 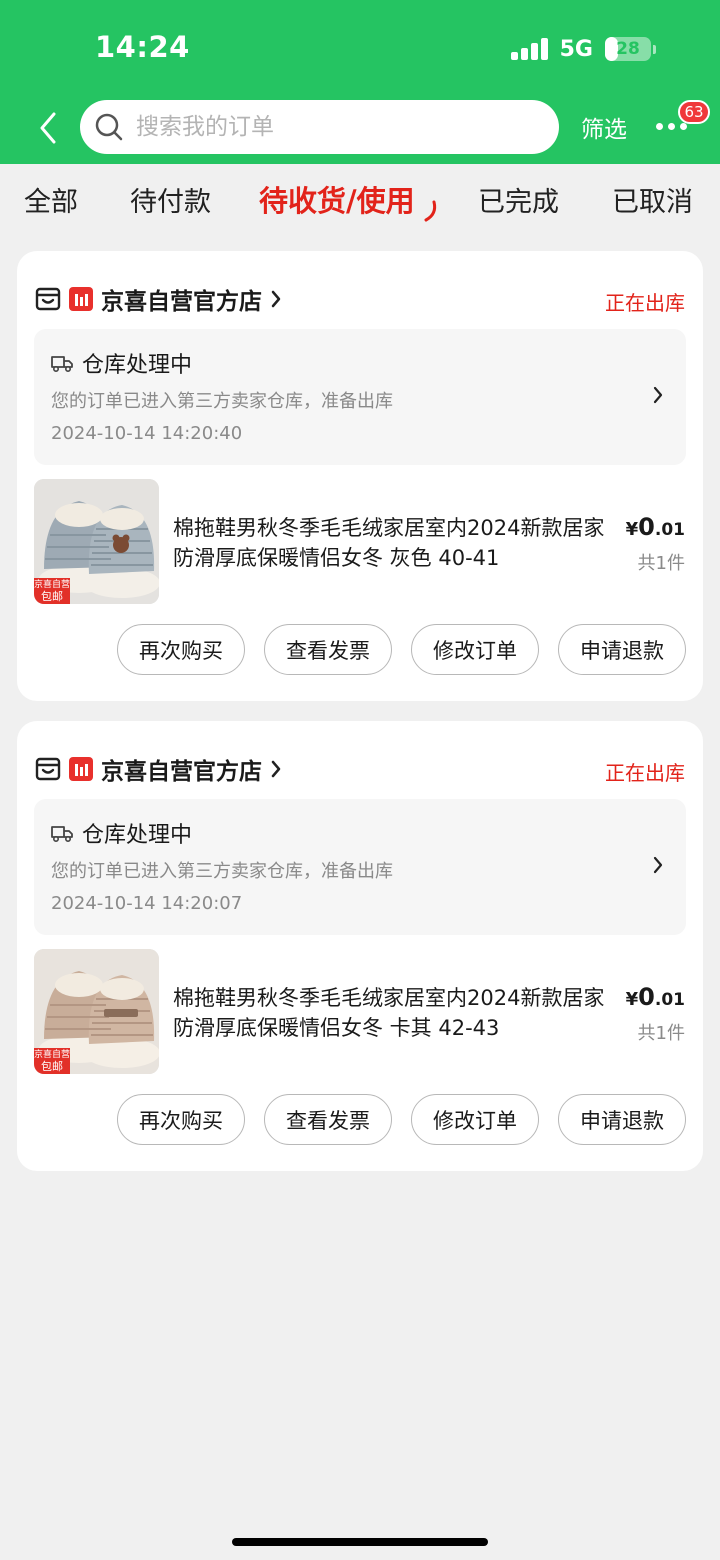 I want to click on top-header: 14:24 5G 28 筛选 63, so click(x=360, y=82).